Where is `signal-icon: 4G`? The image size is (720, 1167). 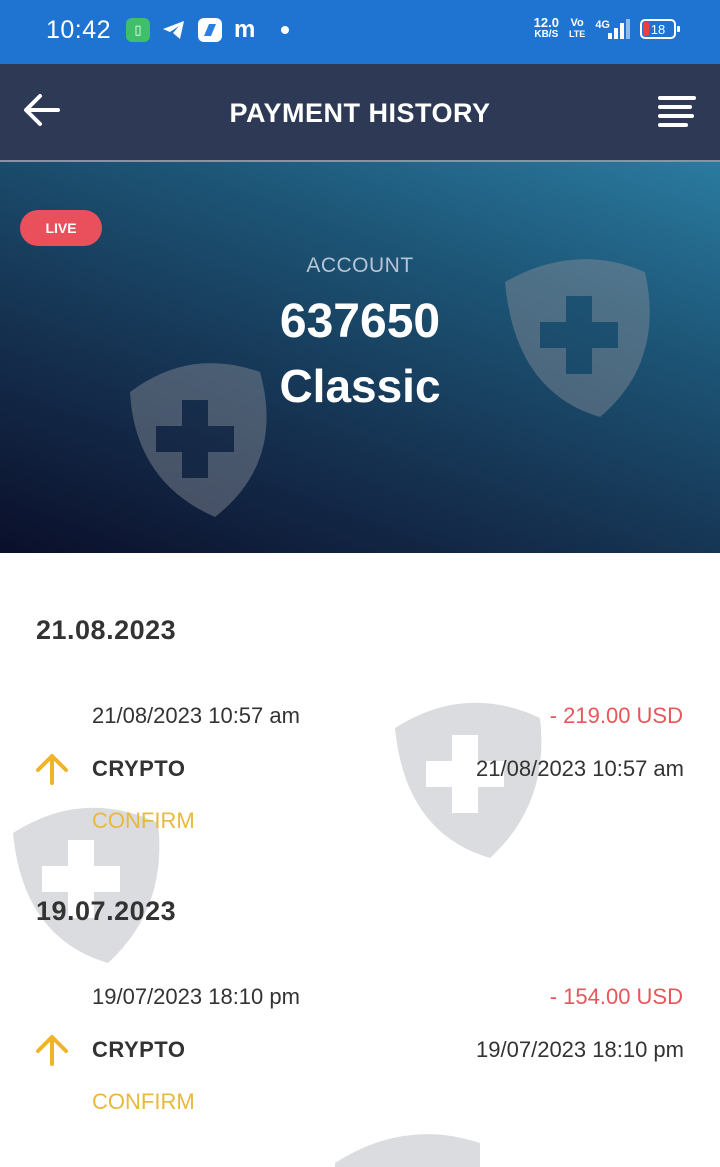
signal-icon: 4G is located at coordinates (612, 29).